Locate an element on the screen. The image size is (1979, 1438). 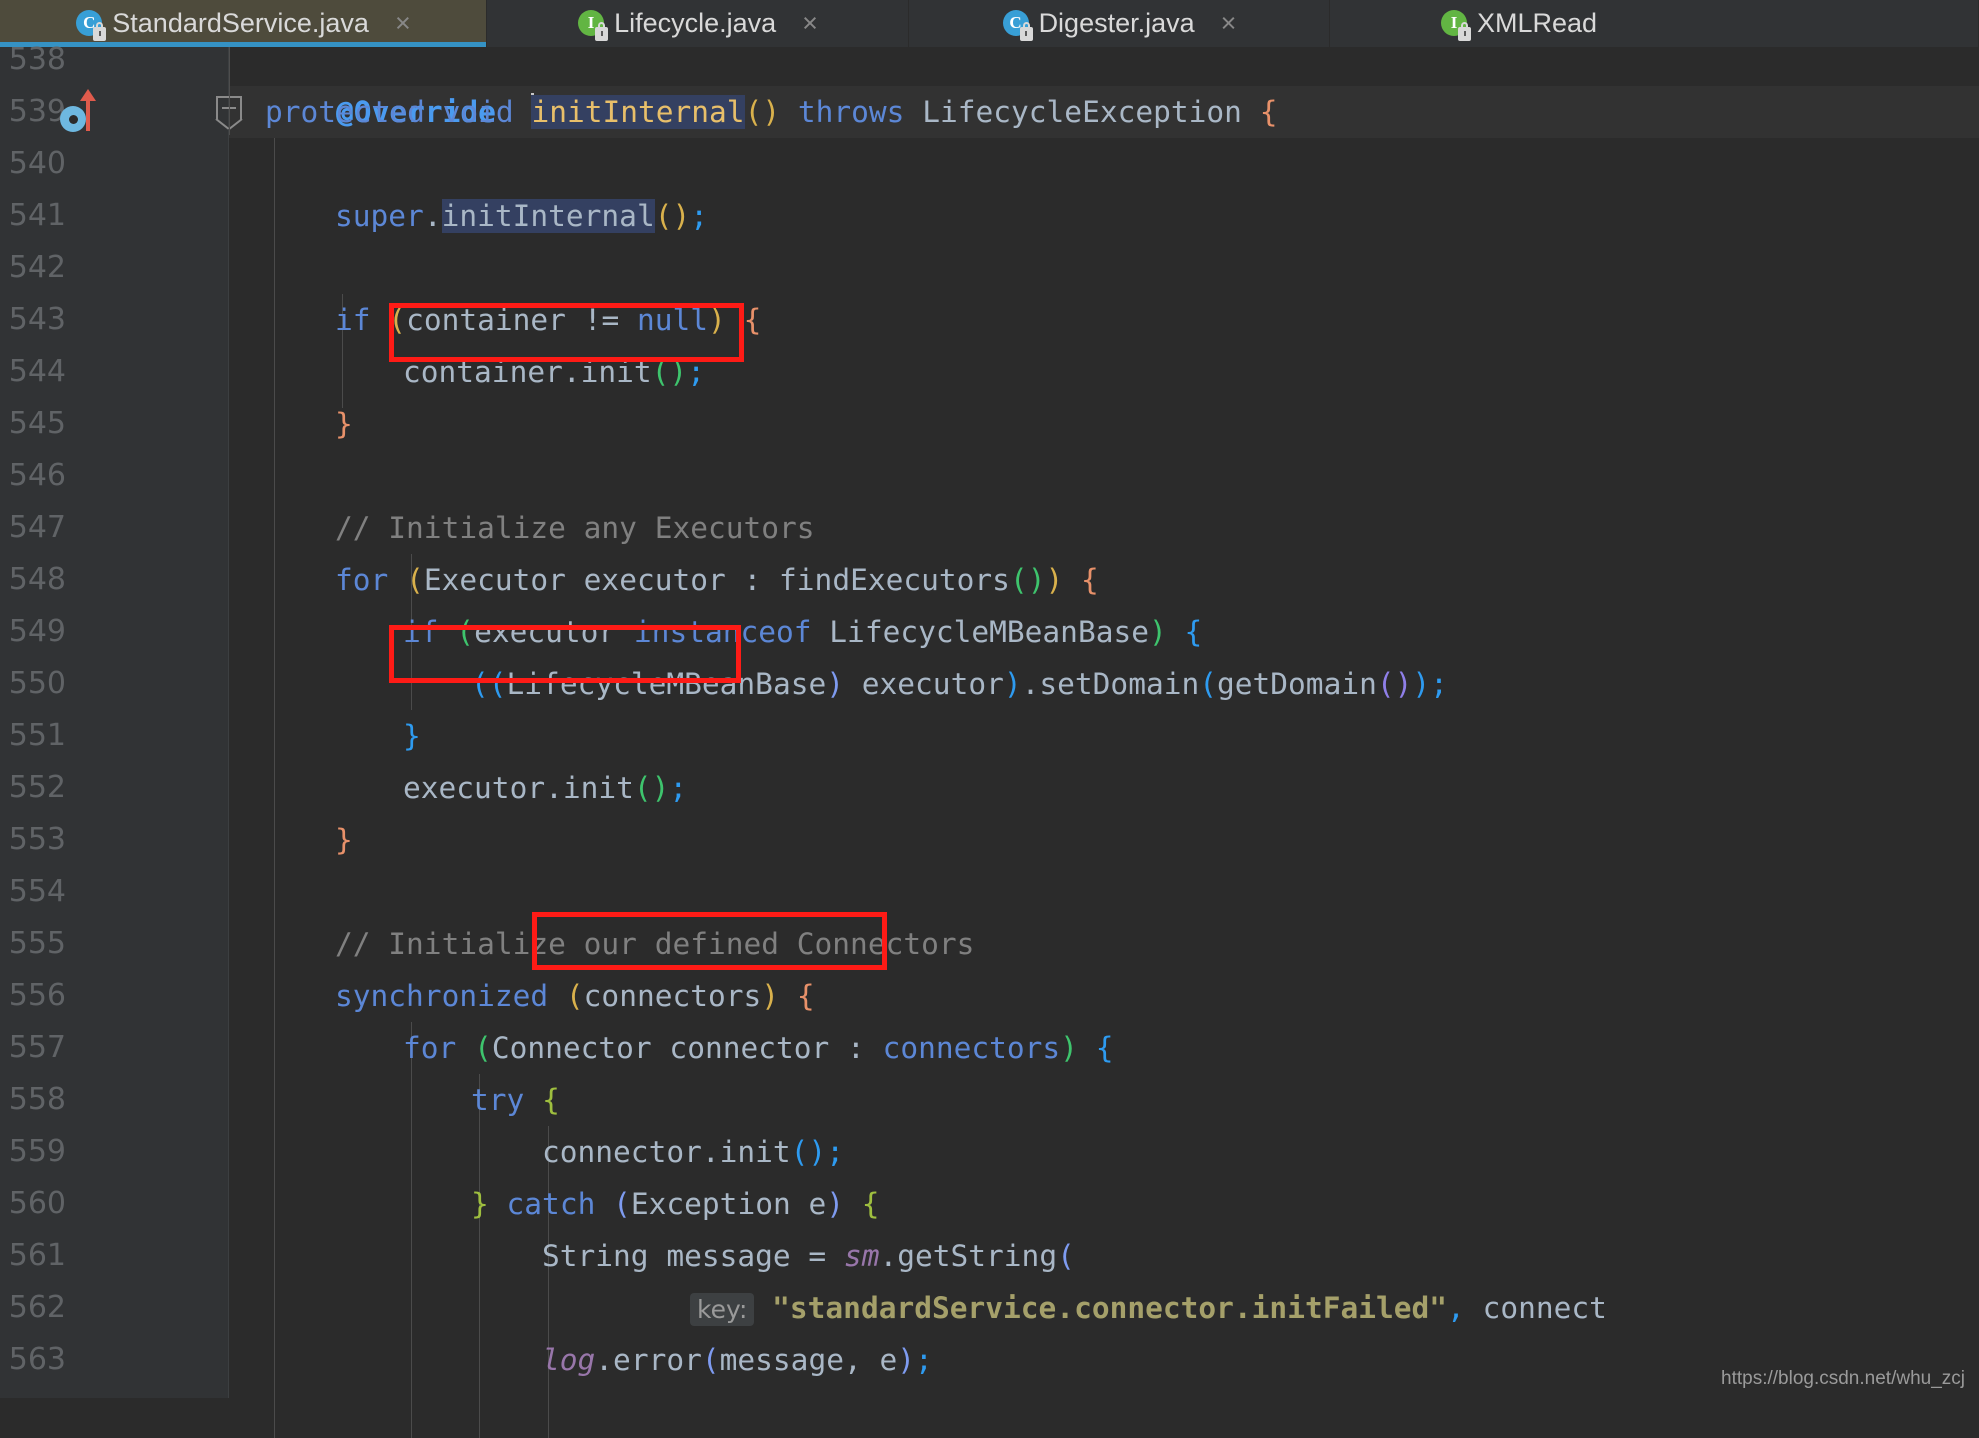
code-line-543: if (container != null) { is located at coordinates (548, 320).